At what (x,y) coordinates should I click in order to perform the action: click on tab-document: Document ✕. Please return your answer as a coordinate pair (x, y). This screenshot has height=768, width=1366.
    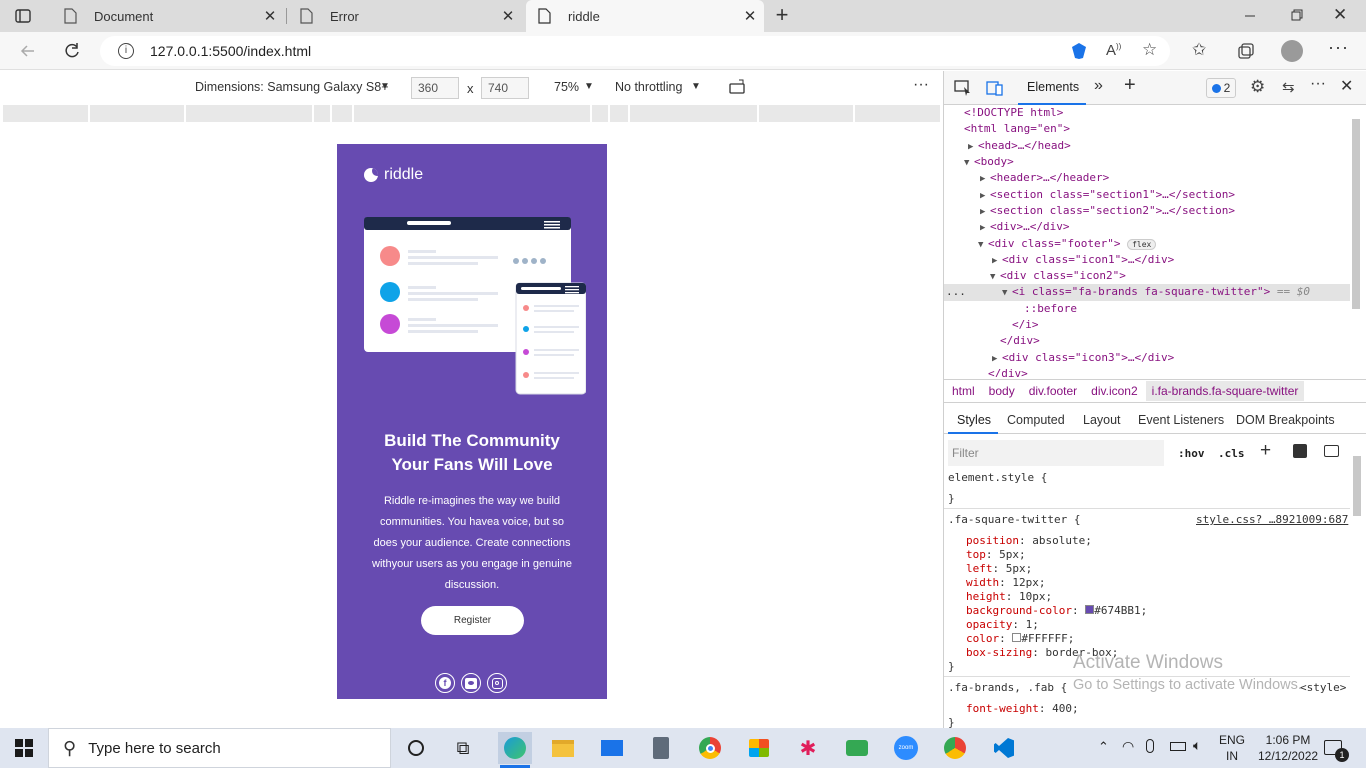
    Looking at the image, I should click on (168, 16).